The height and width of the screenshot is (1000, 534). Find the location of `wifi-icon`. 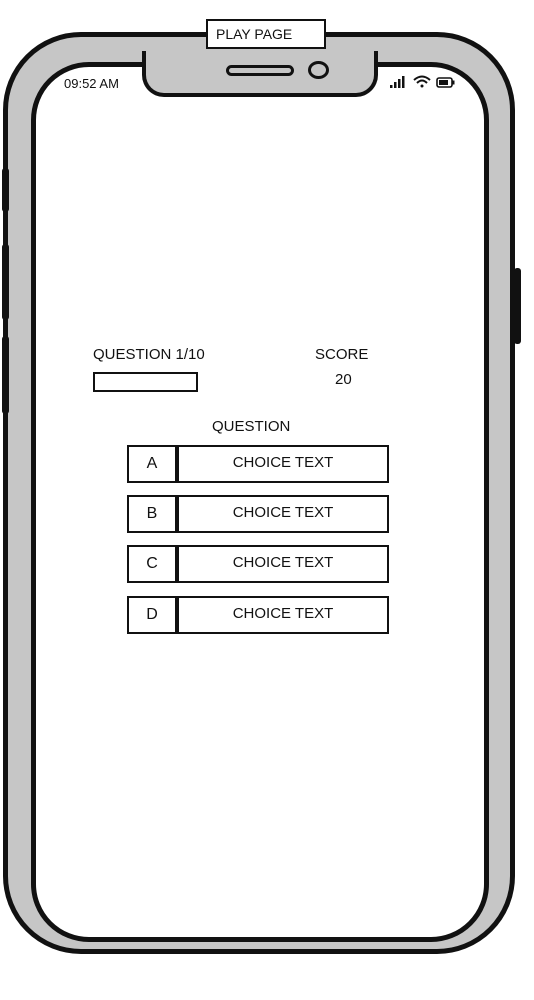

wifi-icon is located at coordinates (422, 81).